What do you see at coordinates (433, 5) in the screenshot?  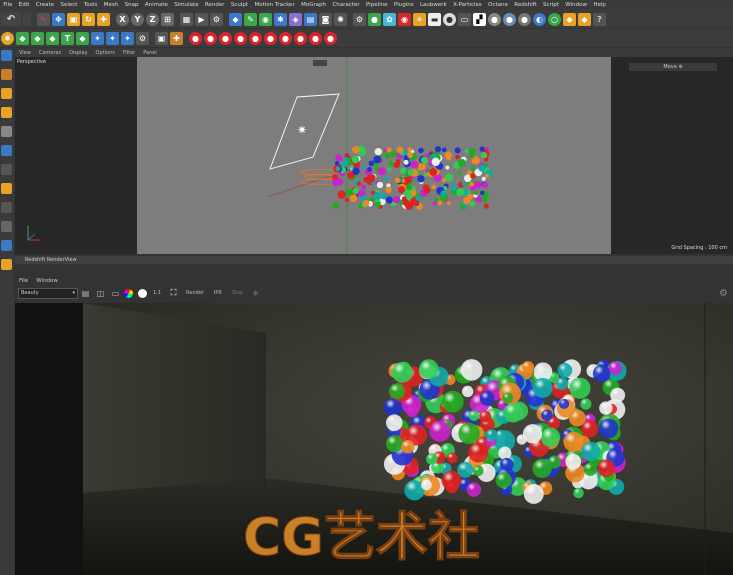 I see `menu-item: Laubwerk` at bounding box center [433, 5].